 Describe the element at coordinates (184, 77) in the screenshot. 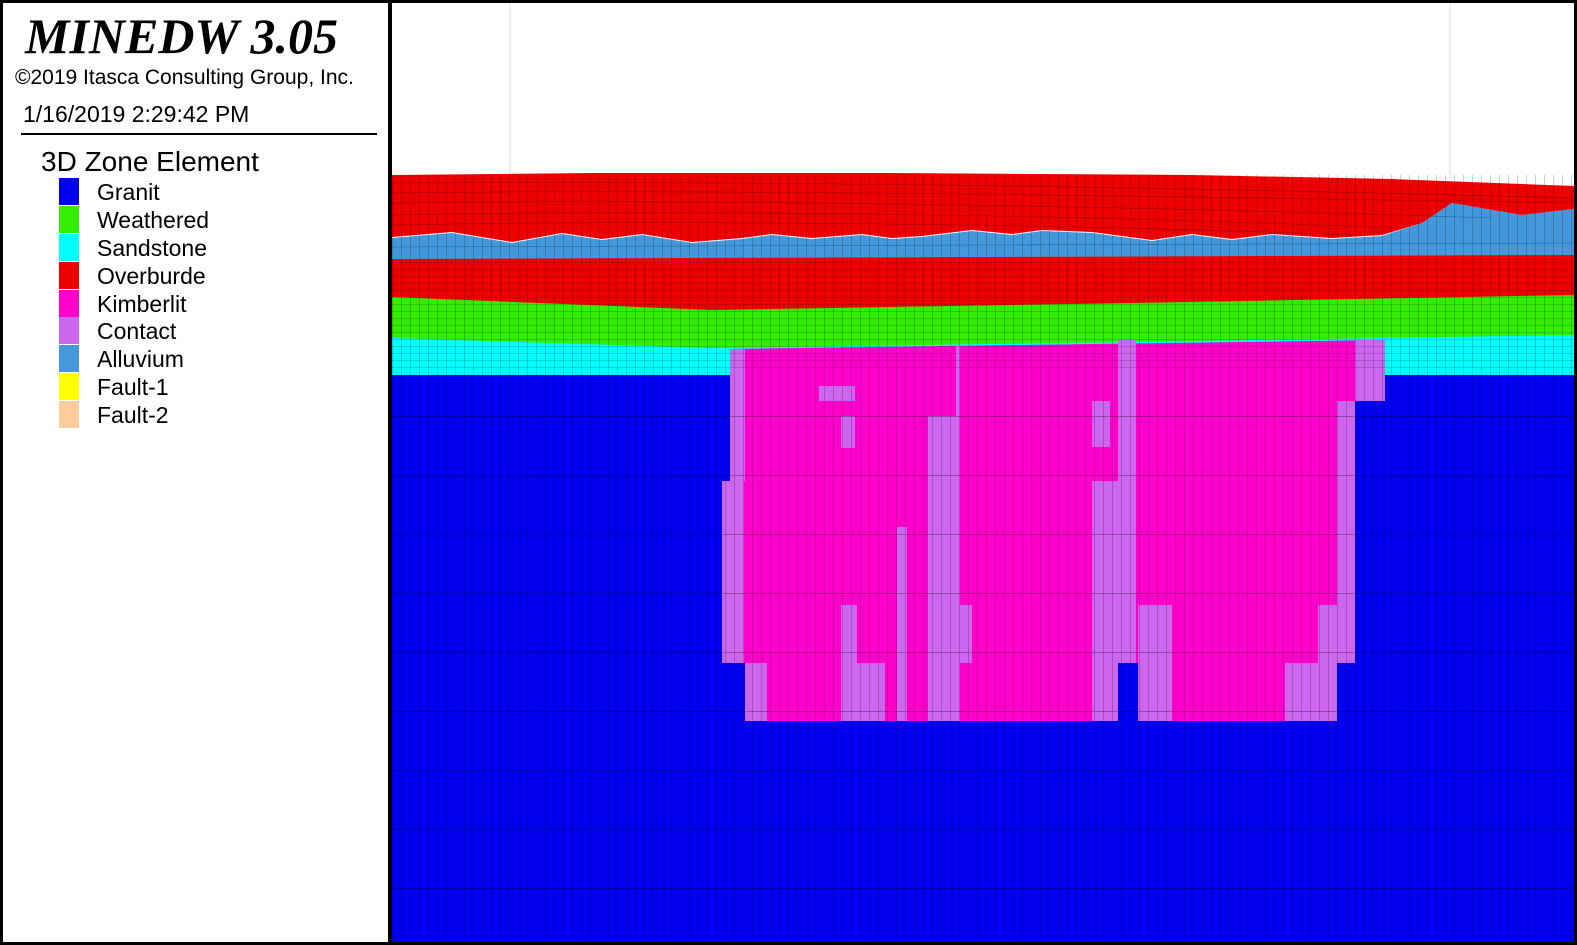

I see `copyright-text: ©2019 Itasca Consulting Group, Inc.` at that location.